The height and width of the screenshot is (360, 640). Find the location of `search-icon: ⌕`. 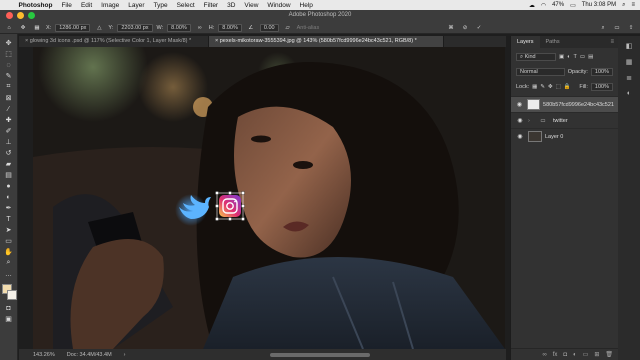

search-icon: ⌕ is located at coordinates (603, 28).